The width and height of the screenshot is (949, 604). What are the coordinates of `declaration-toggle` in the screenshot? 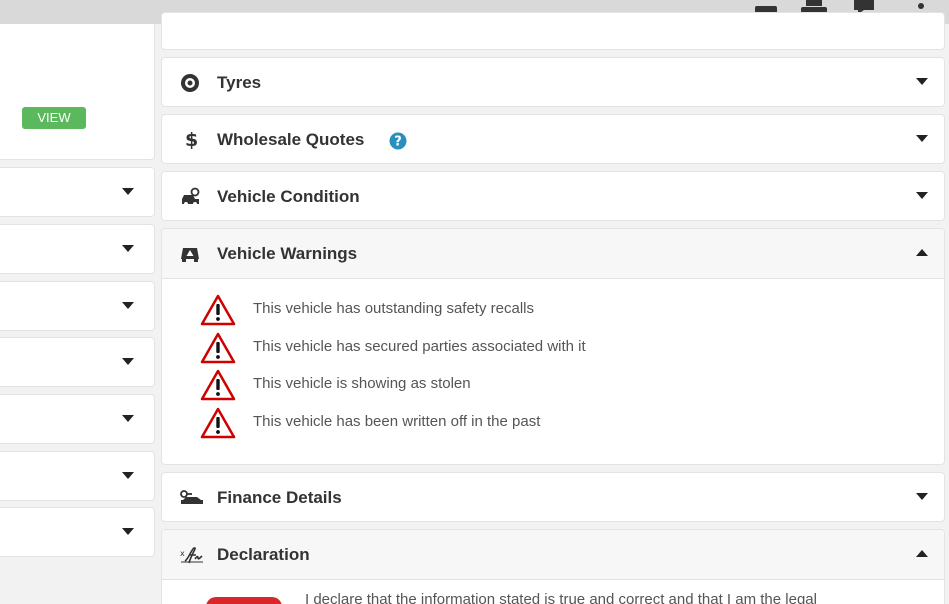 It's located at (244, 600).